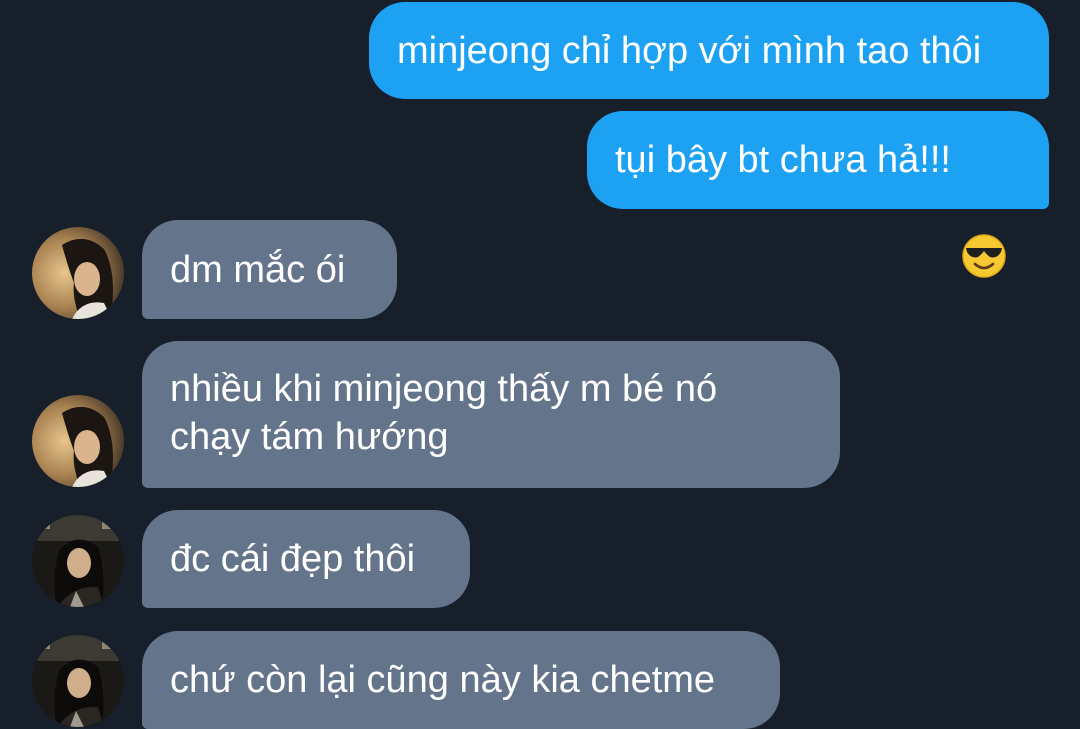 This screenshot has height=729, width=1080. I want to click on message-text: tụi bây bt chưa hả!!!, so click(783, 160).